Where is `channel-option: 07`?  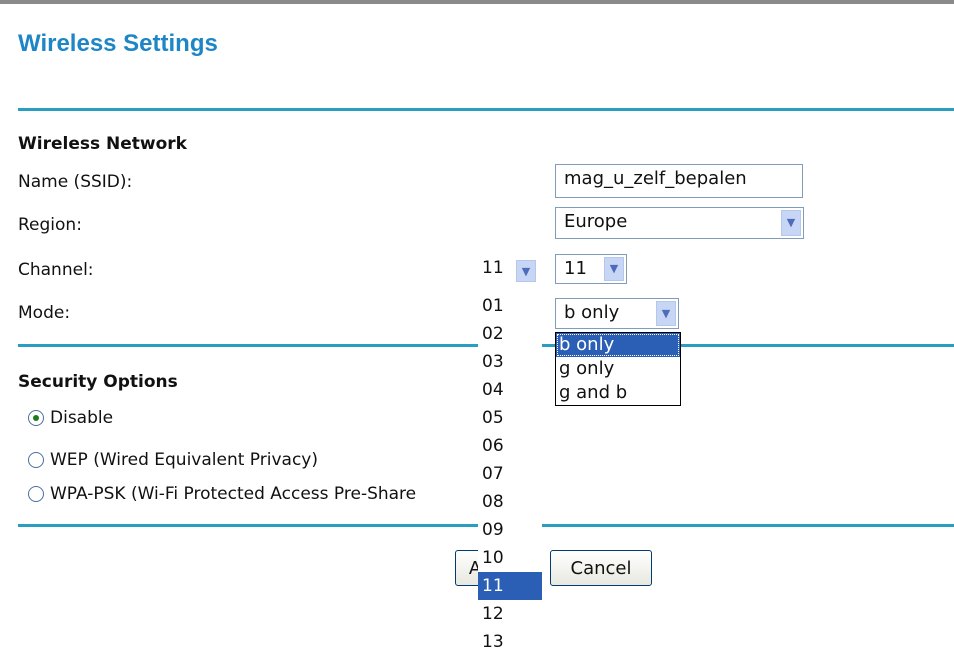
channel-option: 07 is located at coordinates (510, 474).